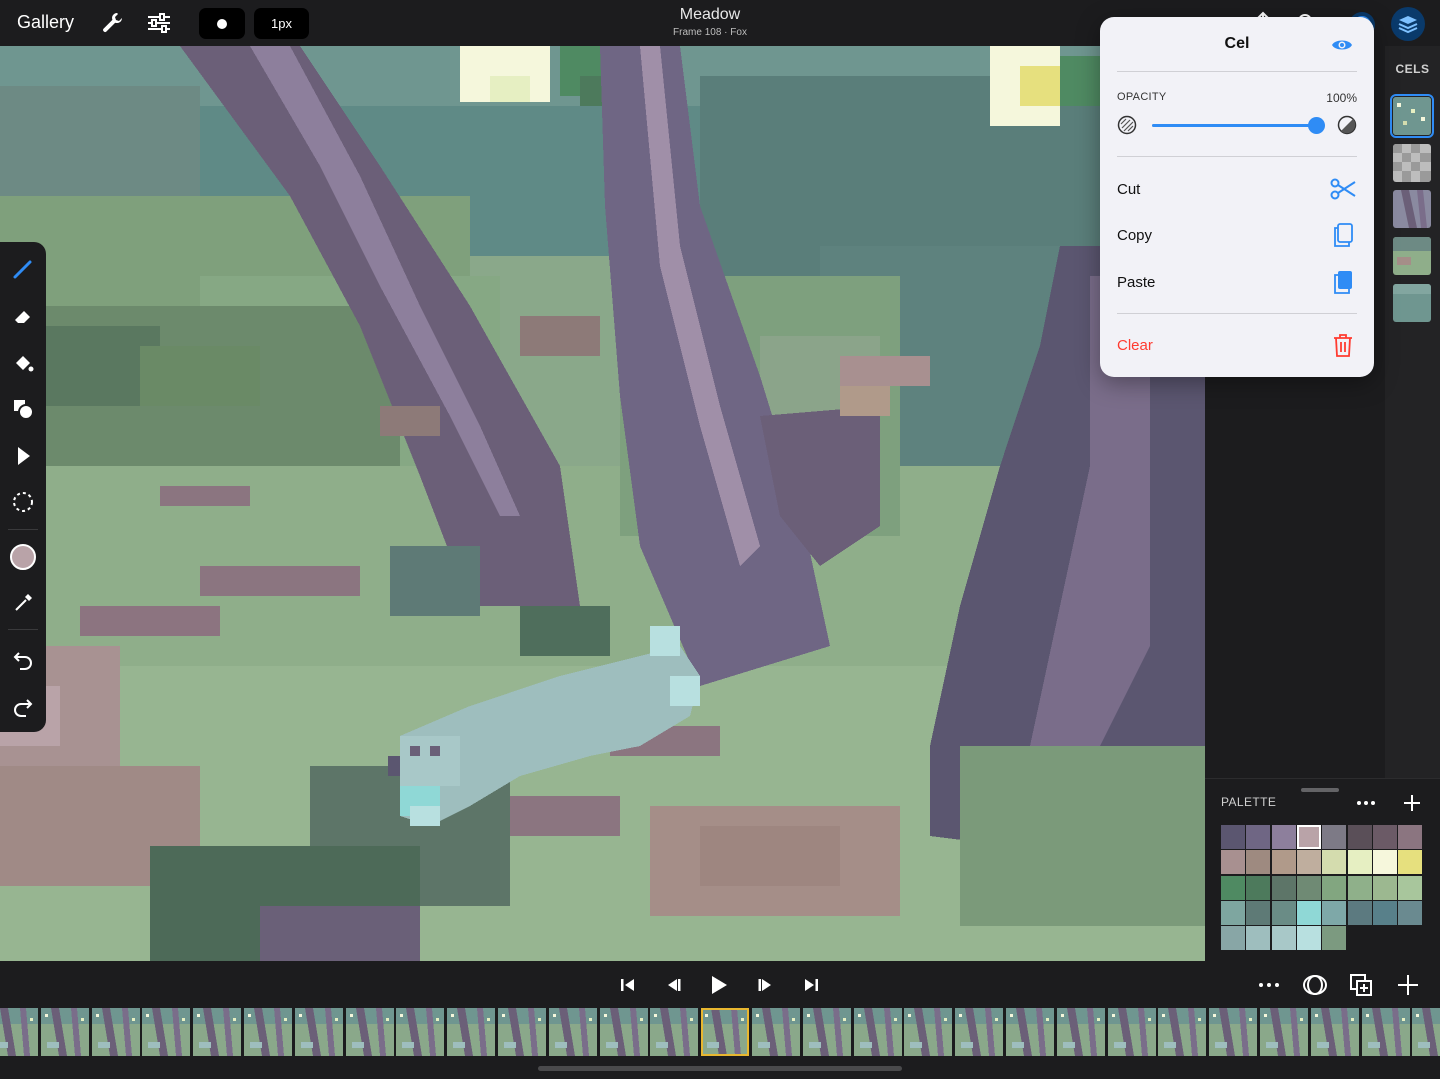 This screenshot has height=1079, width=1440. Describe the element at coordinates (765, 985) in the screenshot. I see `next-frame-icon` at that location.